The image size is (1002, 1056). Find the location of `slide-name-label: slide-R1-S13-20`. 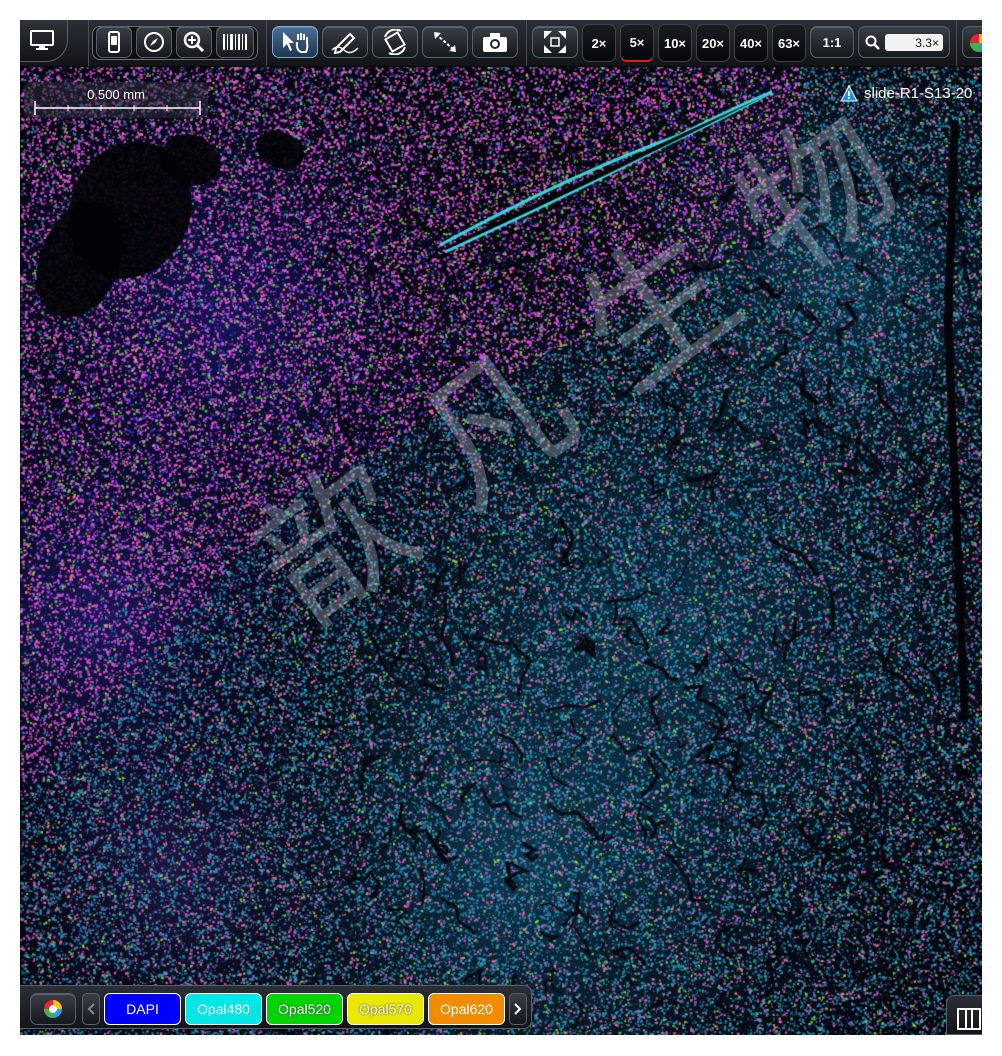

slide-name-label: slide-R1-S13-20 is located at coordinates (906, 93).